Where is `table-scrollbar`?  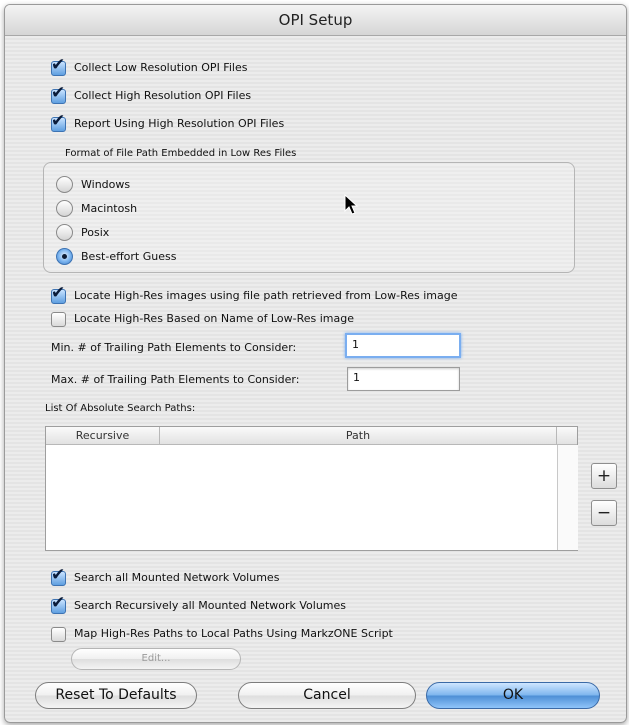
table-scrollbar is located at coordinates (567, 497).